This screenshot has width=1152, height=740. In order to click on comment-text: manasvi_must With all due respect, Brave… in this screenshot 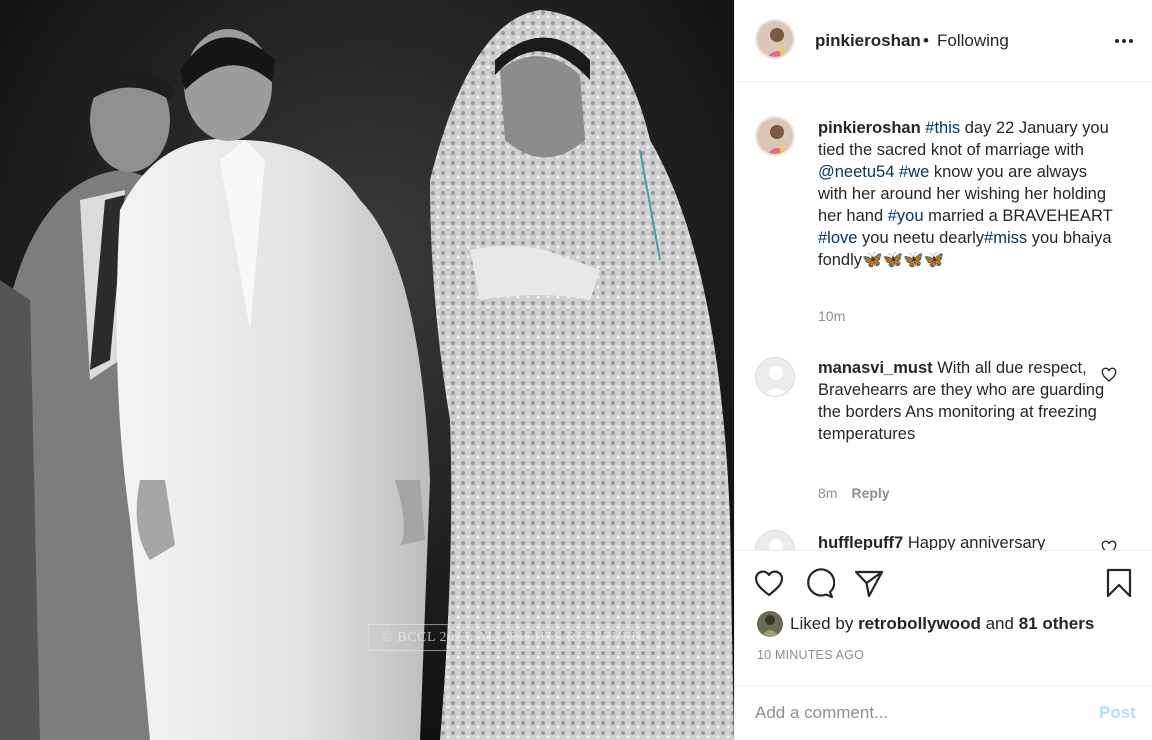, I will do `click(967, 401)`.